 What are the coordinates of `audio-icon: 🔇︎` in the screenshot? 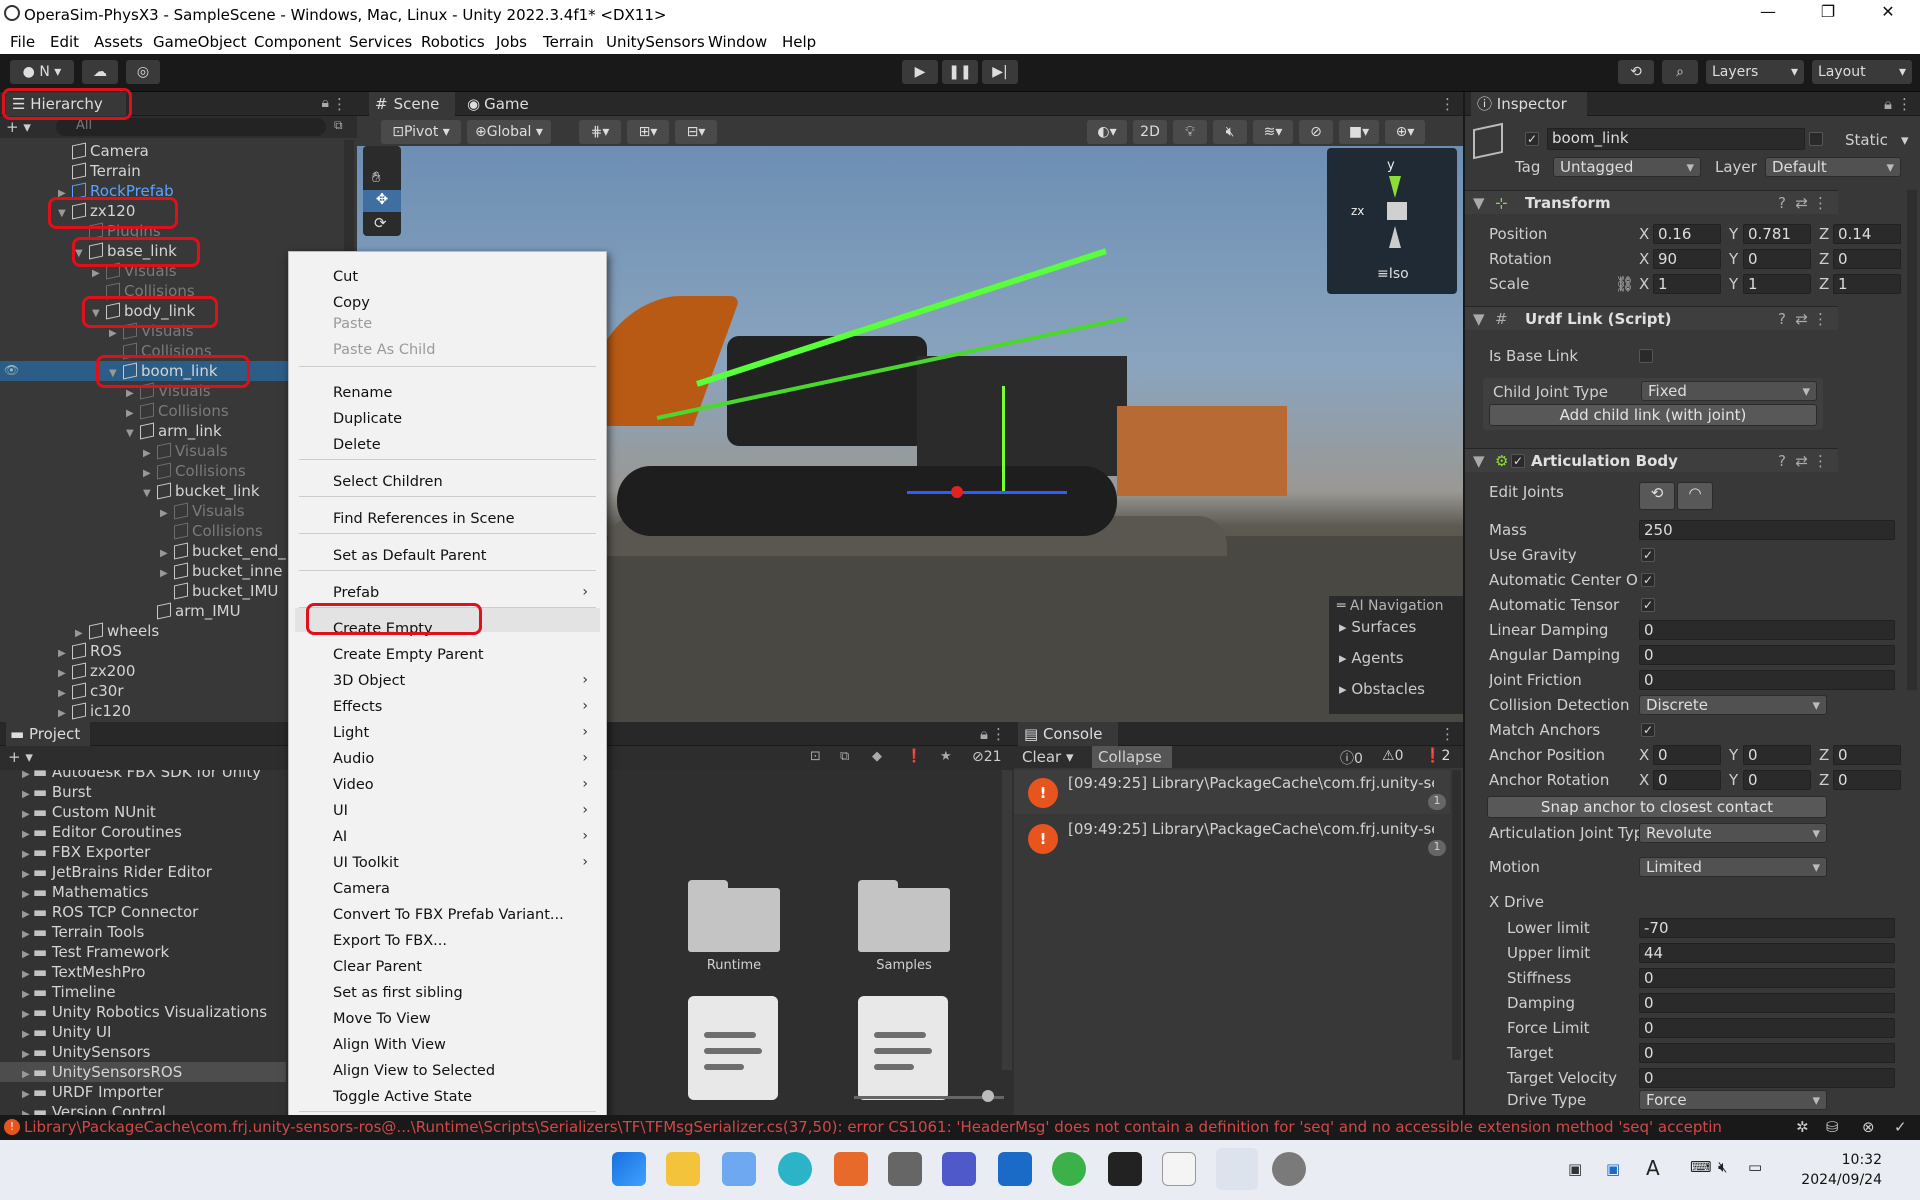 It's located at (1230, 132).